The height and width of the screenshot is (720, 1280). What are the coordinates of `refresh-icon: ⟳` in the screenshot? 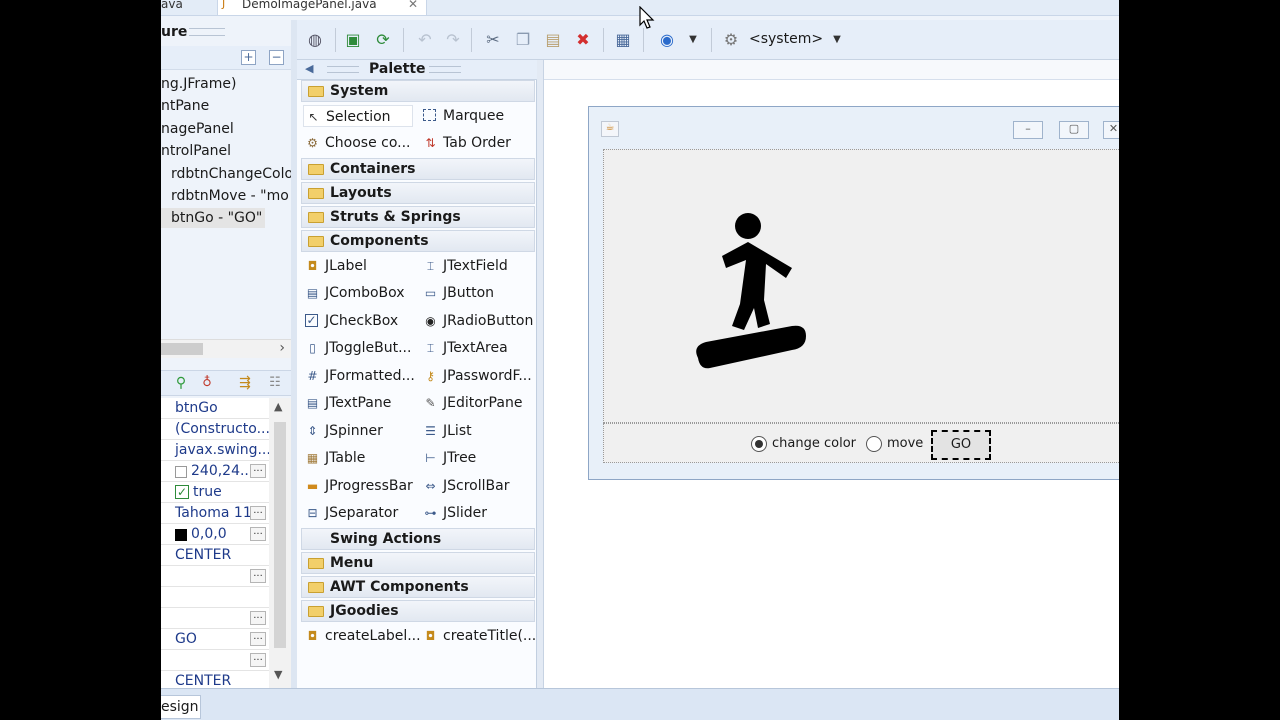 It's located at (383, 40).